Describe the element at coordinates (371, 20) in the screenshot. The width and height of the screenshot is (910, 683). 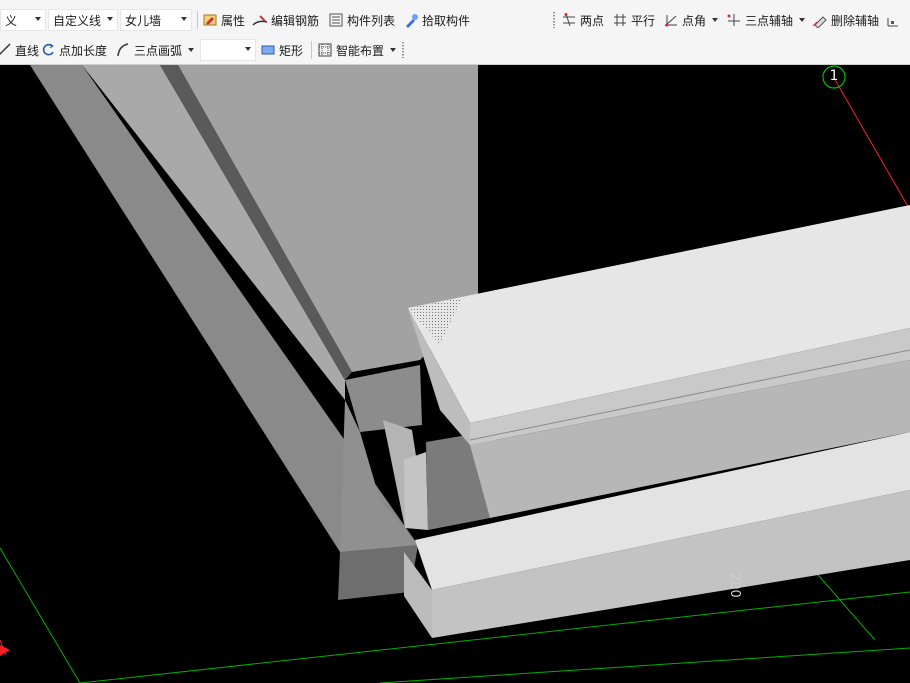
I see `component-list-label: 构件列表` at that location.